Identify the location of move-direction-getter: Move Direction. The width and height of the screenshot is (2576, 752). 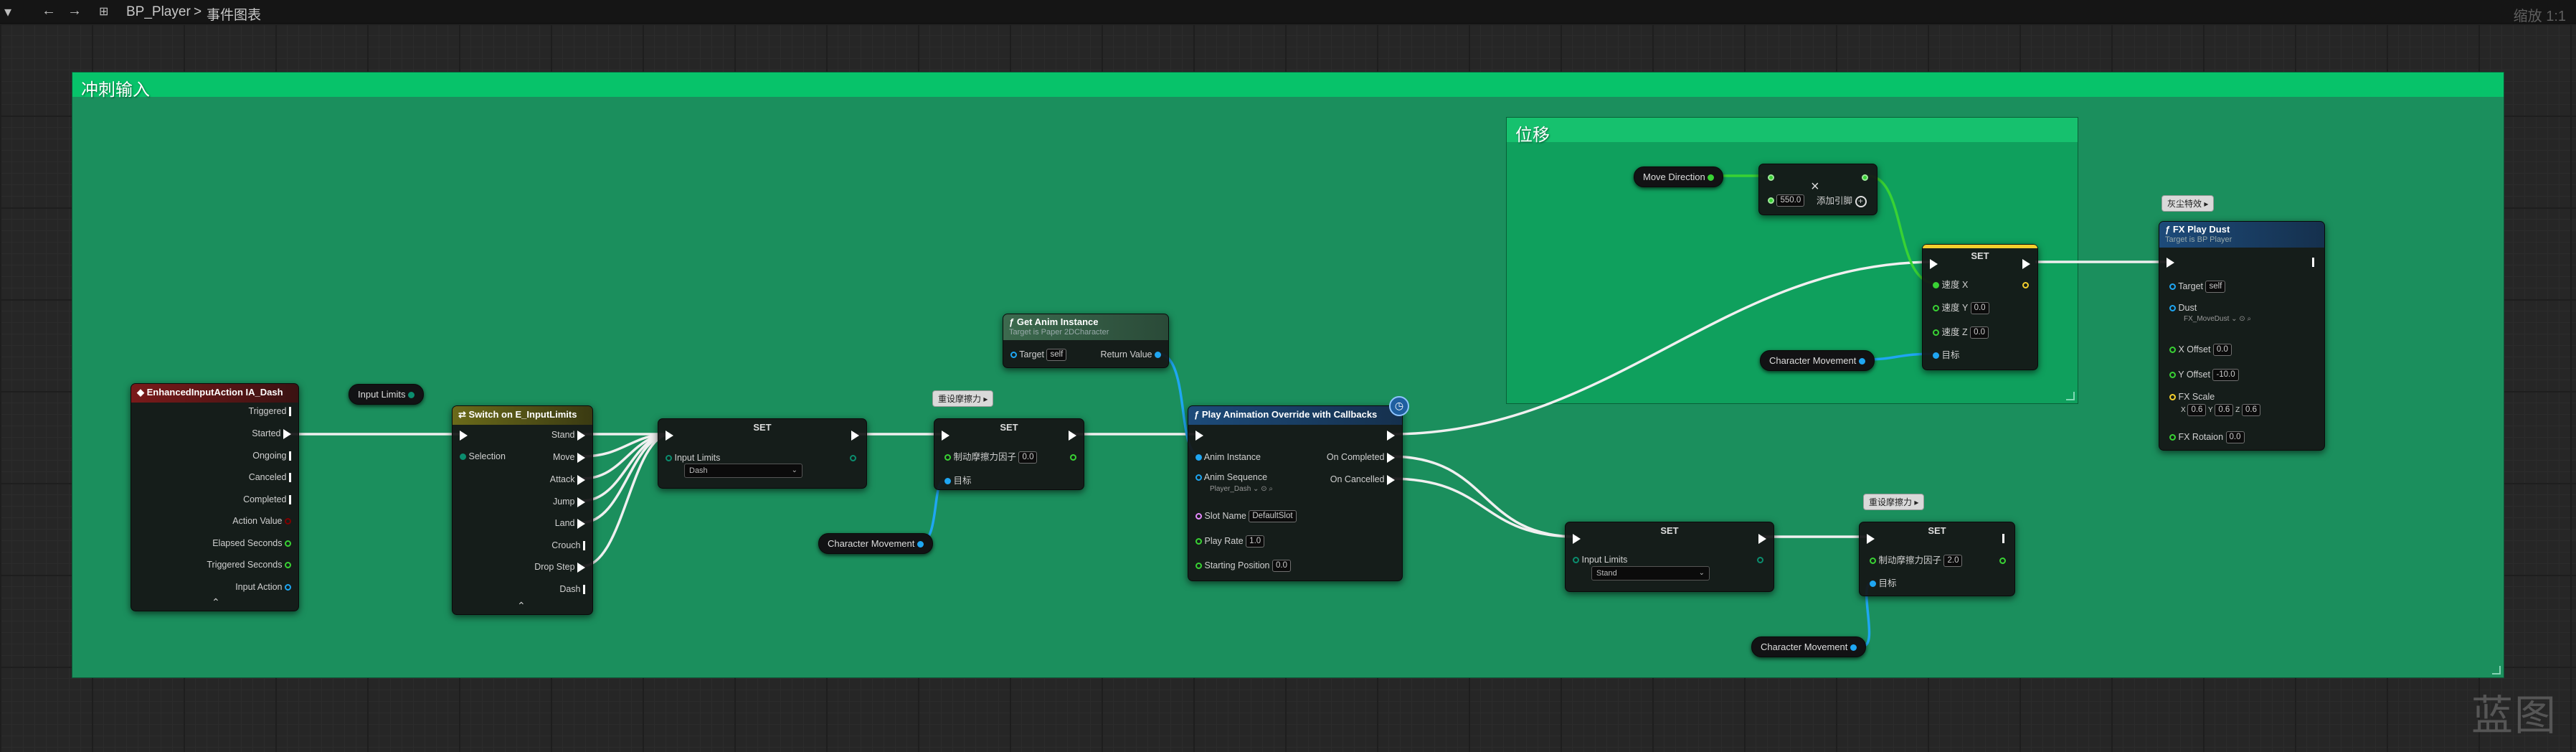
(1679, 176).